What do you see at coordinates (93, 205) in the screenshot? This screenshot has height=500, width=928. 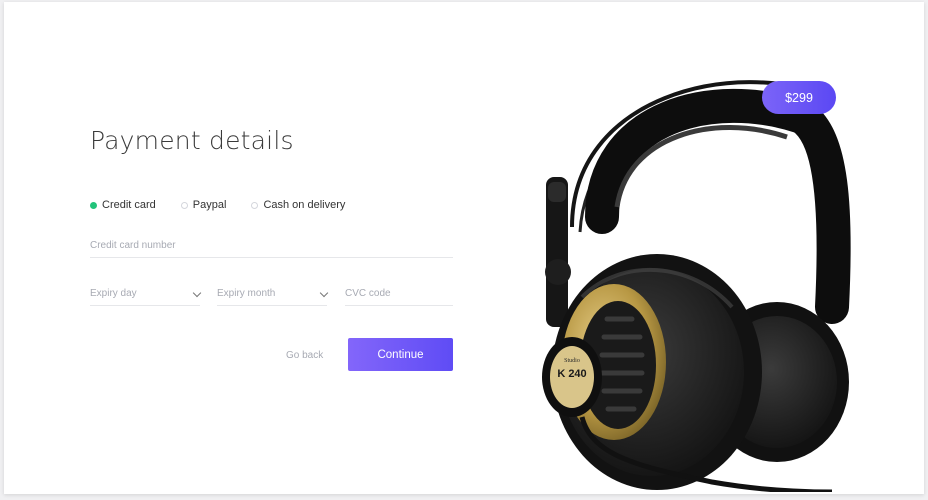 I see `credit-card-radio` at bounding box center [93, 205].